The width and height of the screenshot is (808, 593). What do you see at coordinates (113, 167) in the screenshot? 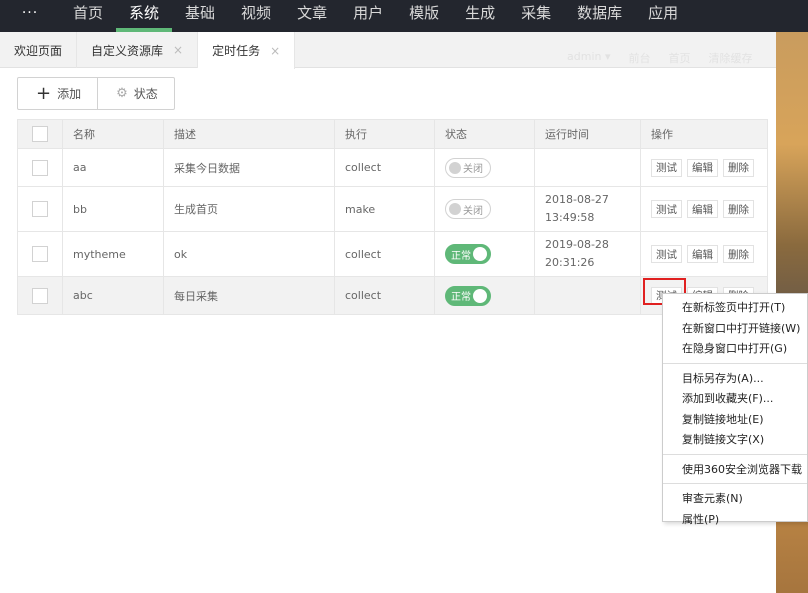
I see `cell-name: aa` at bounding box center [113, 167].